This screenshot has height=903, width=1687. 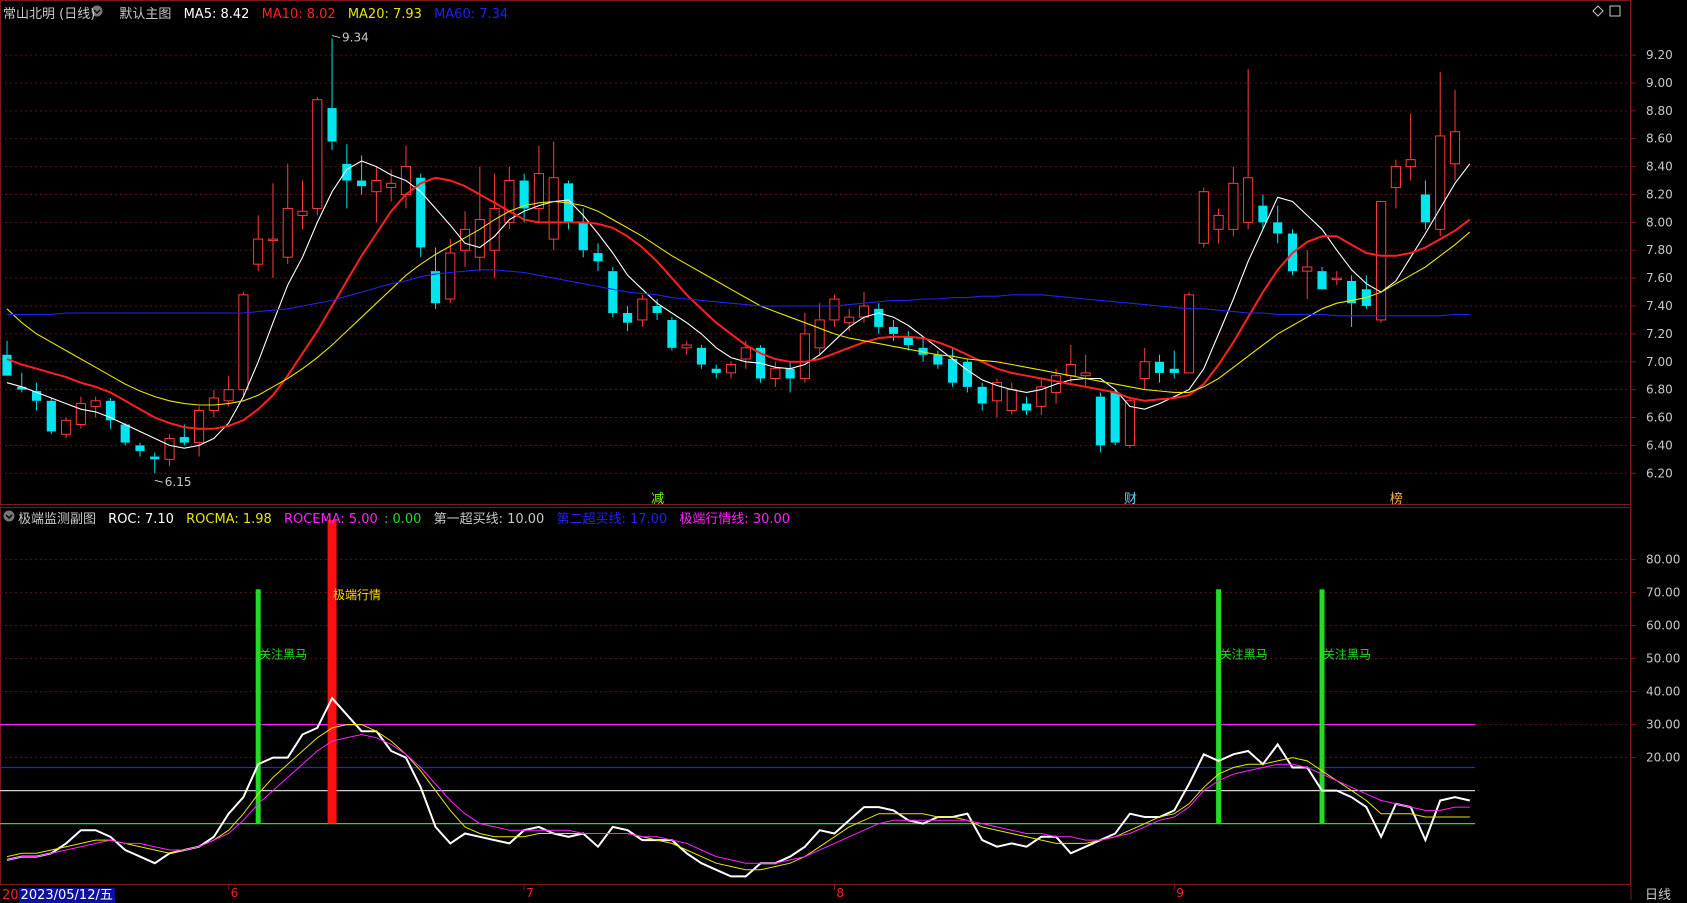 I want to click on price-tick-label: 7.80, so click(x=1659, y=250).